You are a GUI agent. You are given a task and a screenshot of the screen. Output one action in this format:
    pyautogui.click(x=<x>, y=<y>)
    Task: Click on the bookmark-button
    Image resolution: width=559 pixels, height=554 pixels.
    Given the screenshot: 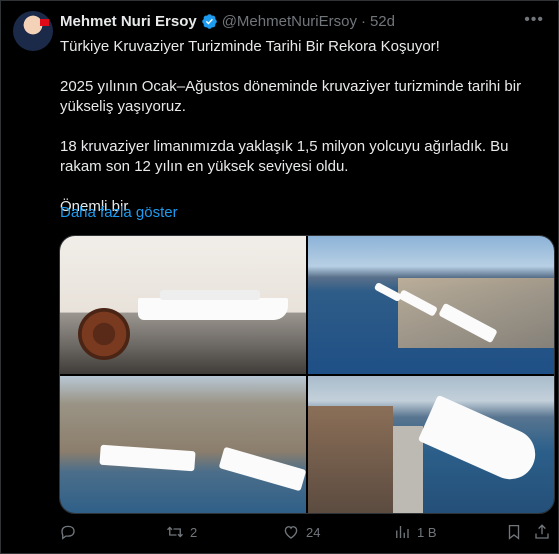 What is the action you would take?
    pyautogui.click(x=514, y=532)
    